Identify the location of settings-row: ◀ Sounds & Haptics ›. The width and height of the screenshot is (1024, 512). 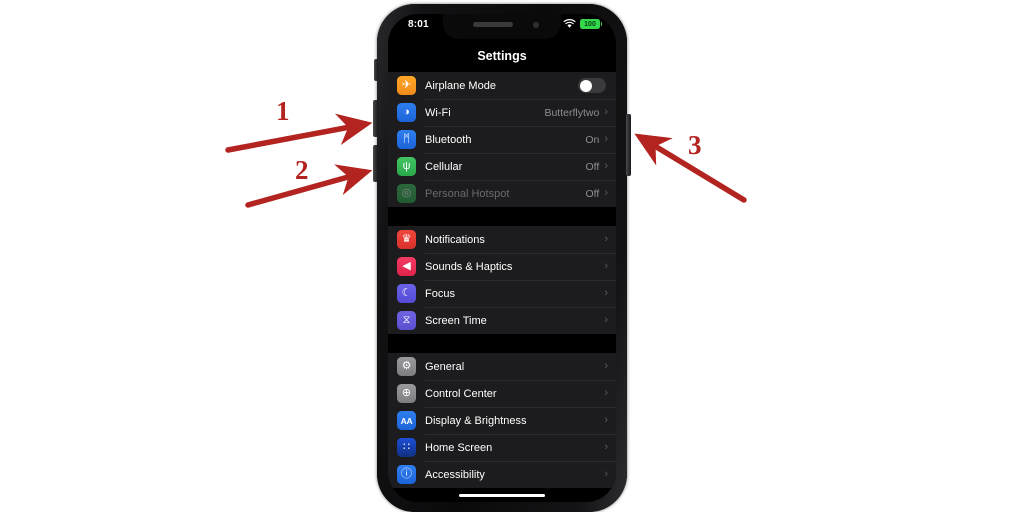
(502, 266).